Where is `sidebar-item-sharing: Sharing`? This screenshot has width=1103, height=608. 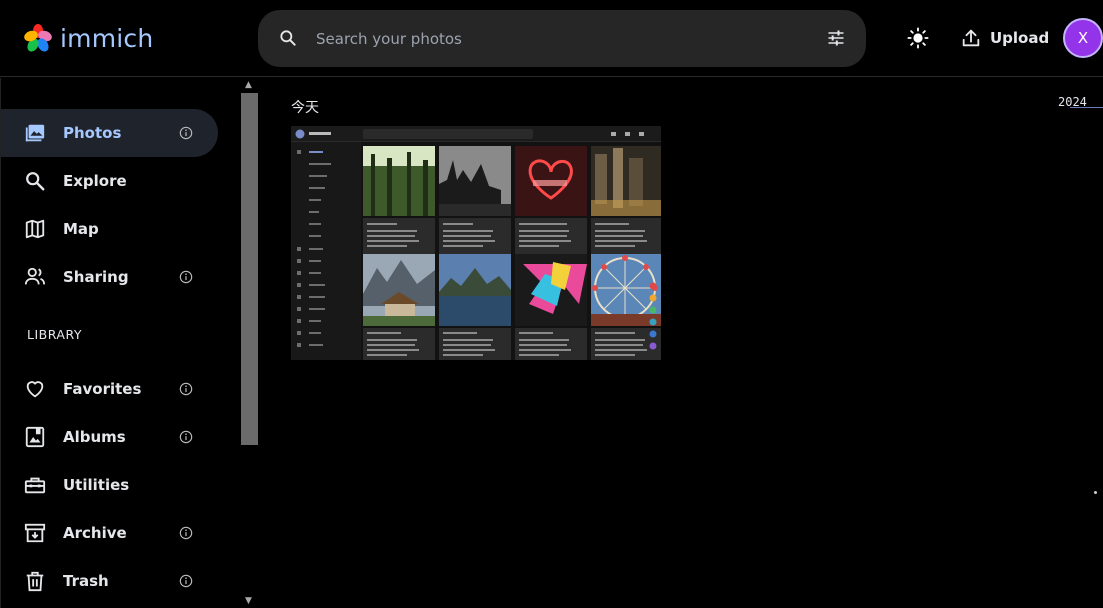
sidebar-item-sharing: Sharing is located at coordinates (109, 277).